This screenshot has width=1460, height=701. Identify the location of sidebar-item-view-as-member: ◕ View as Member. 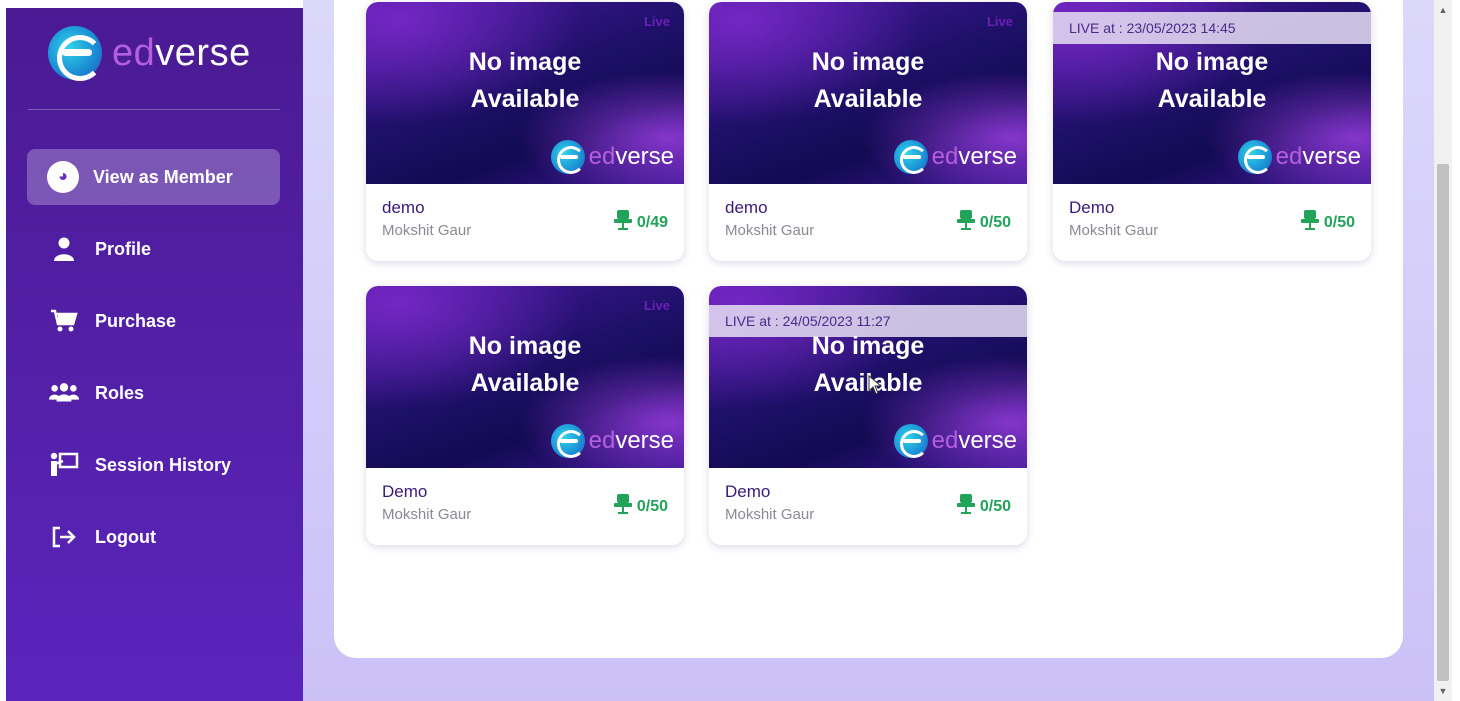
(153, 177).